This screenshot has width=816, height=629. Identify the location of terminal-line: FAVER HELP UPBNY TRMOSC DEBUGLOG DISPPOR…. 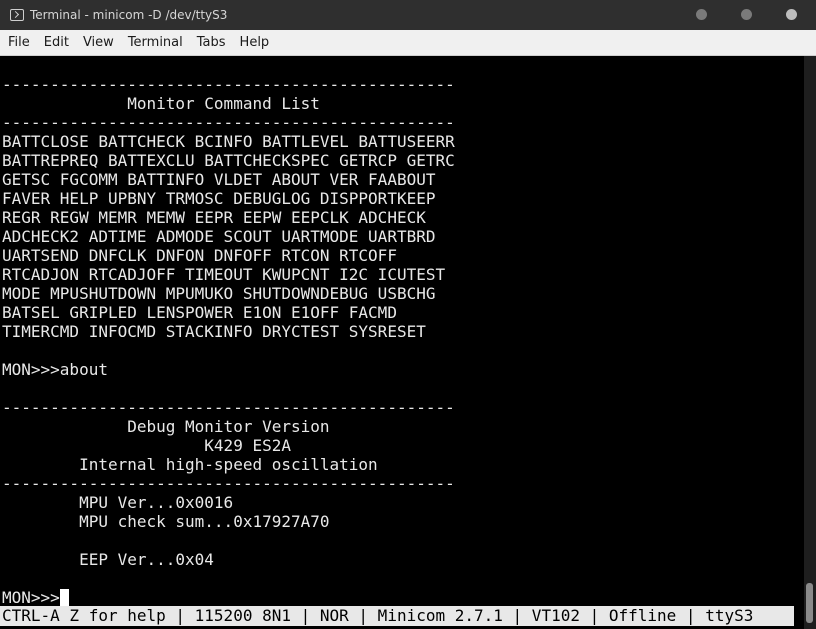
(219, 198).